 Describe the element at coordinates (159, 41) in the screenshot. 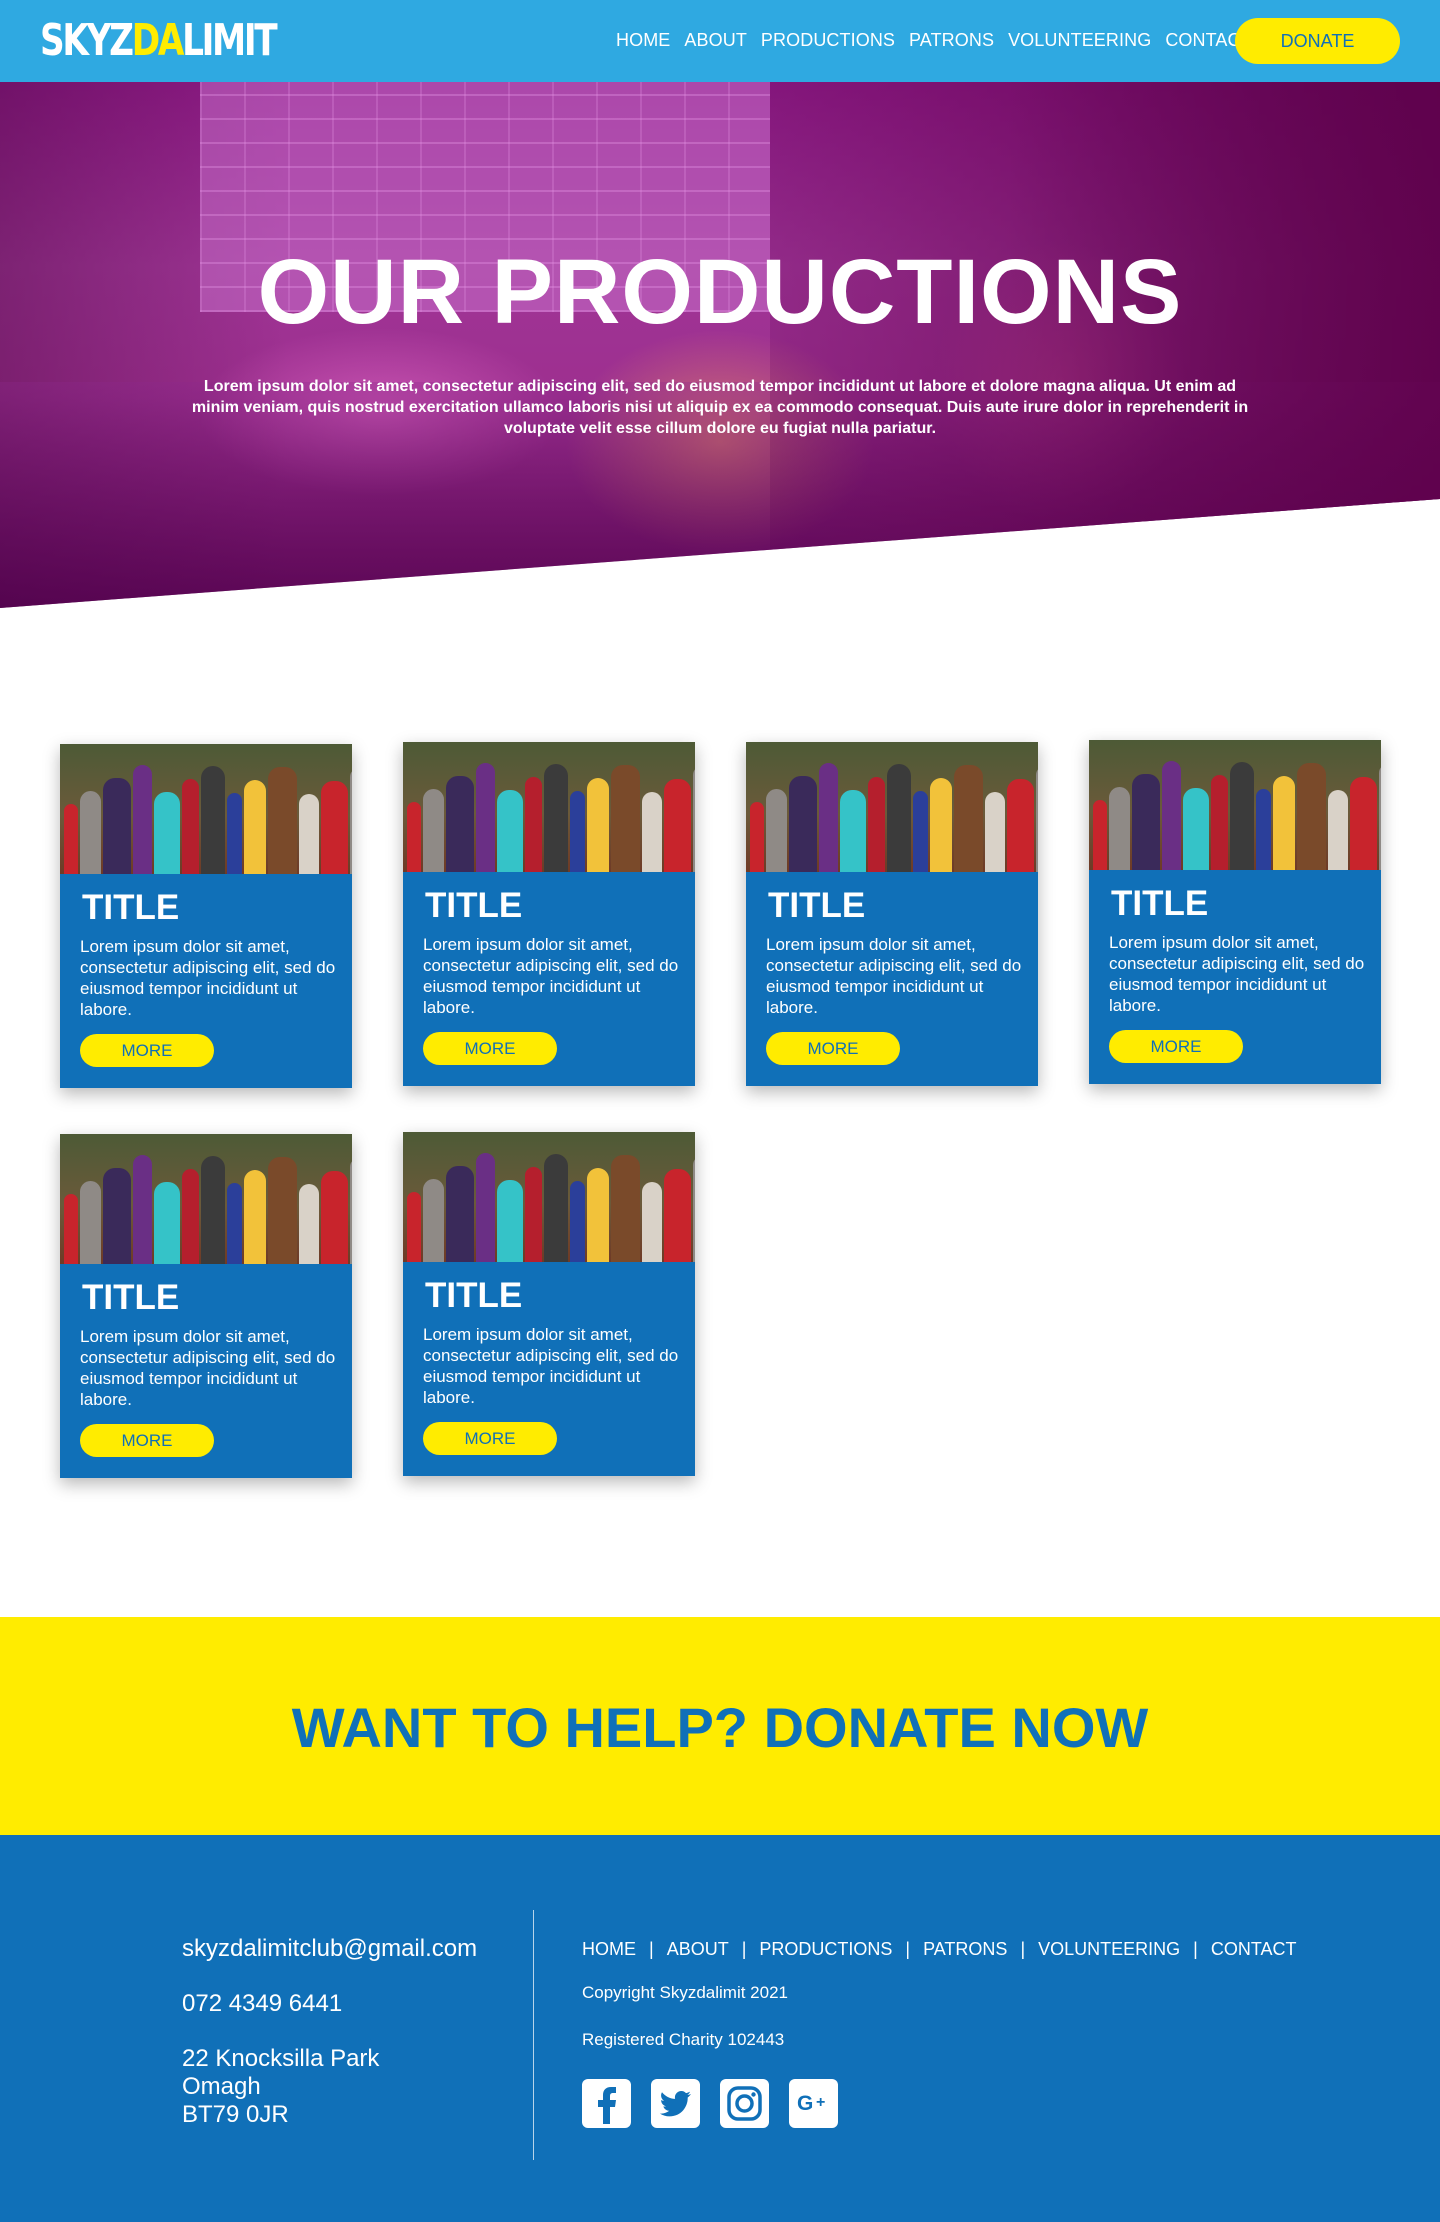

I see `site-logo: SKYZDALIMIT` at that location.